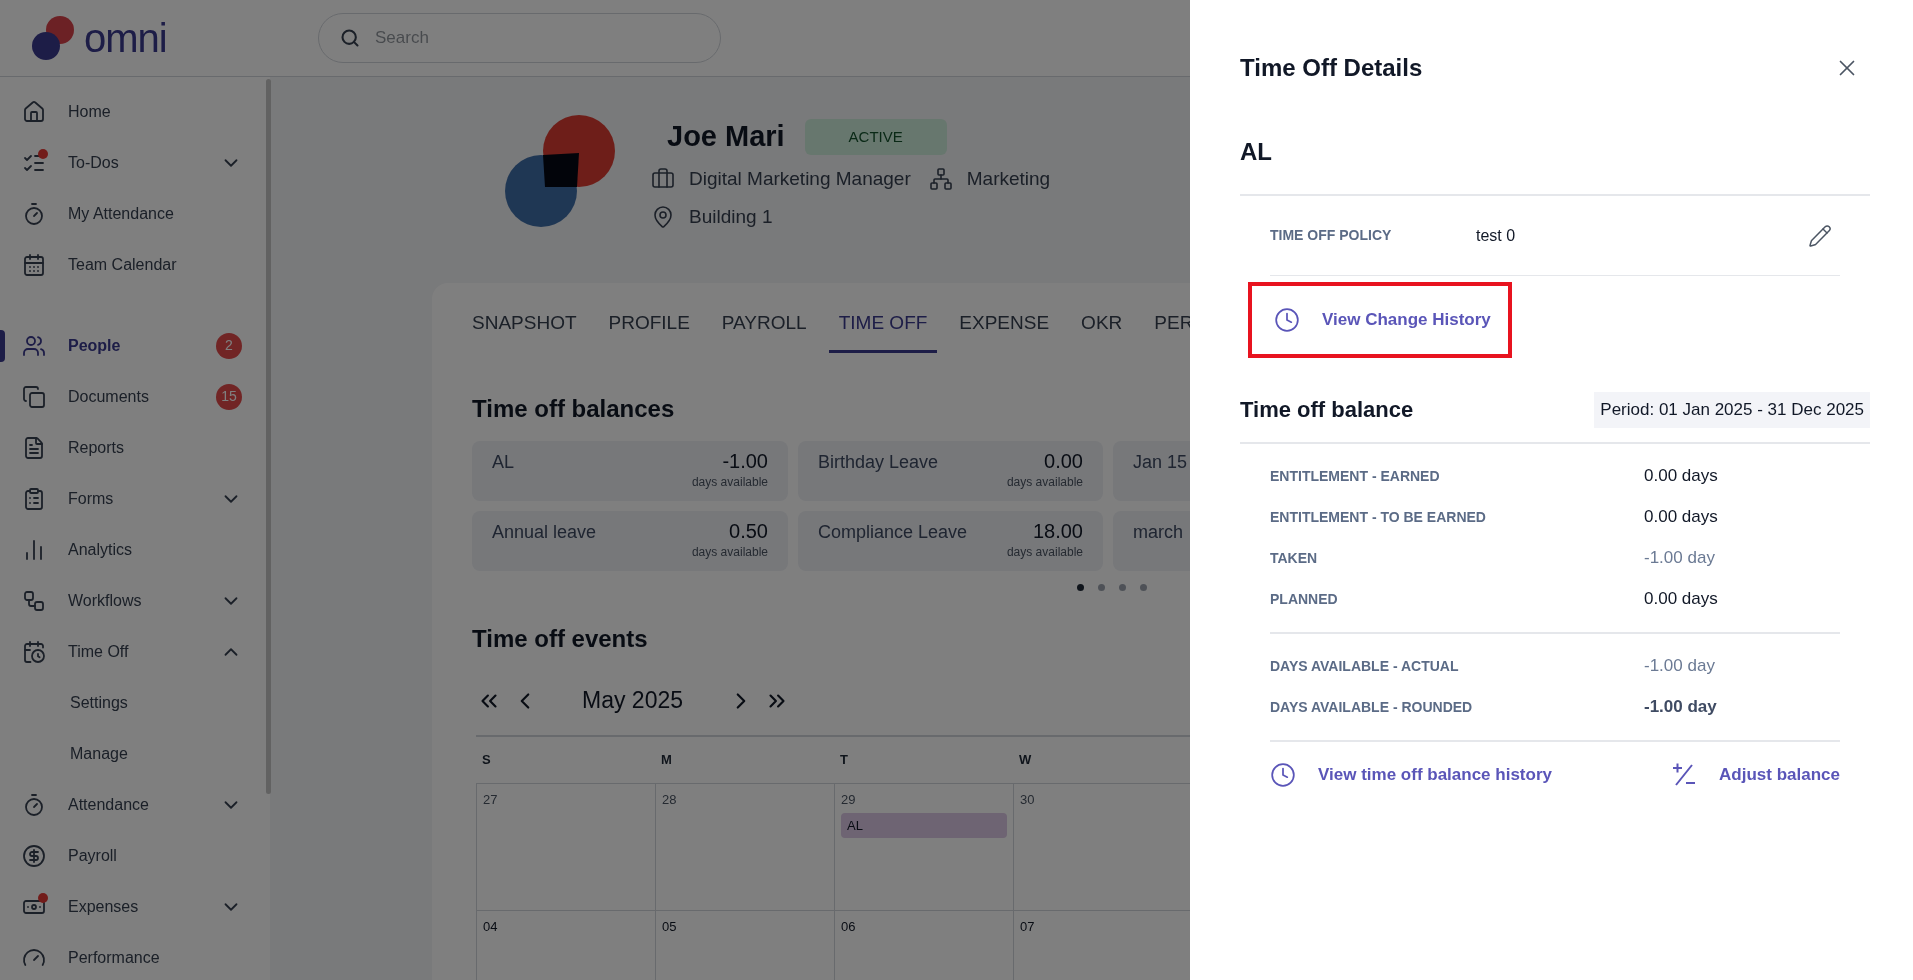 This screenshot has width=1913, height=980. I want to click on documents-icon, so click(34, 396).